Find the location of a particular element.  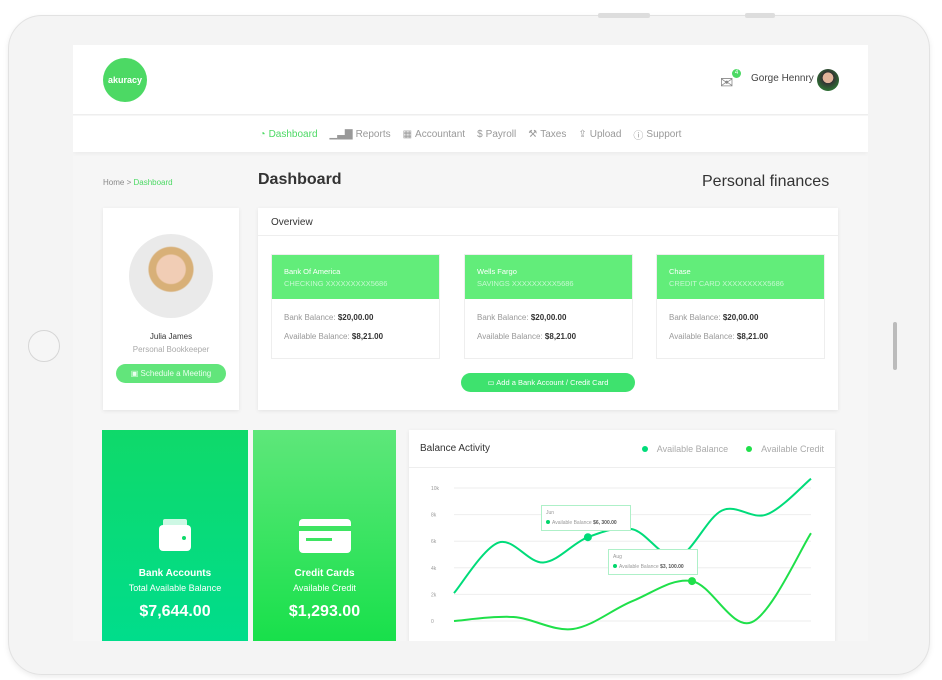

tooltip-jun: Jun Available Balance $6, 300.00 is located at coordinates (586, 518).